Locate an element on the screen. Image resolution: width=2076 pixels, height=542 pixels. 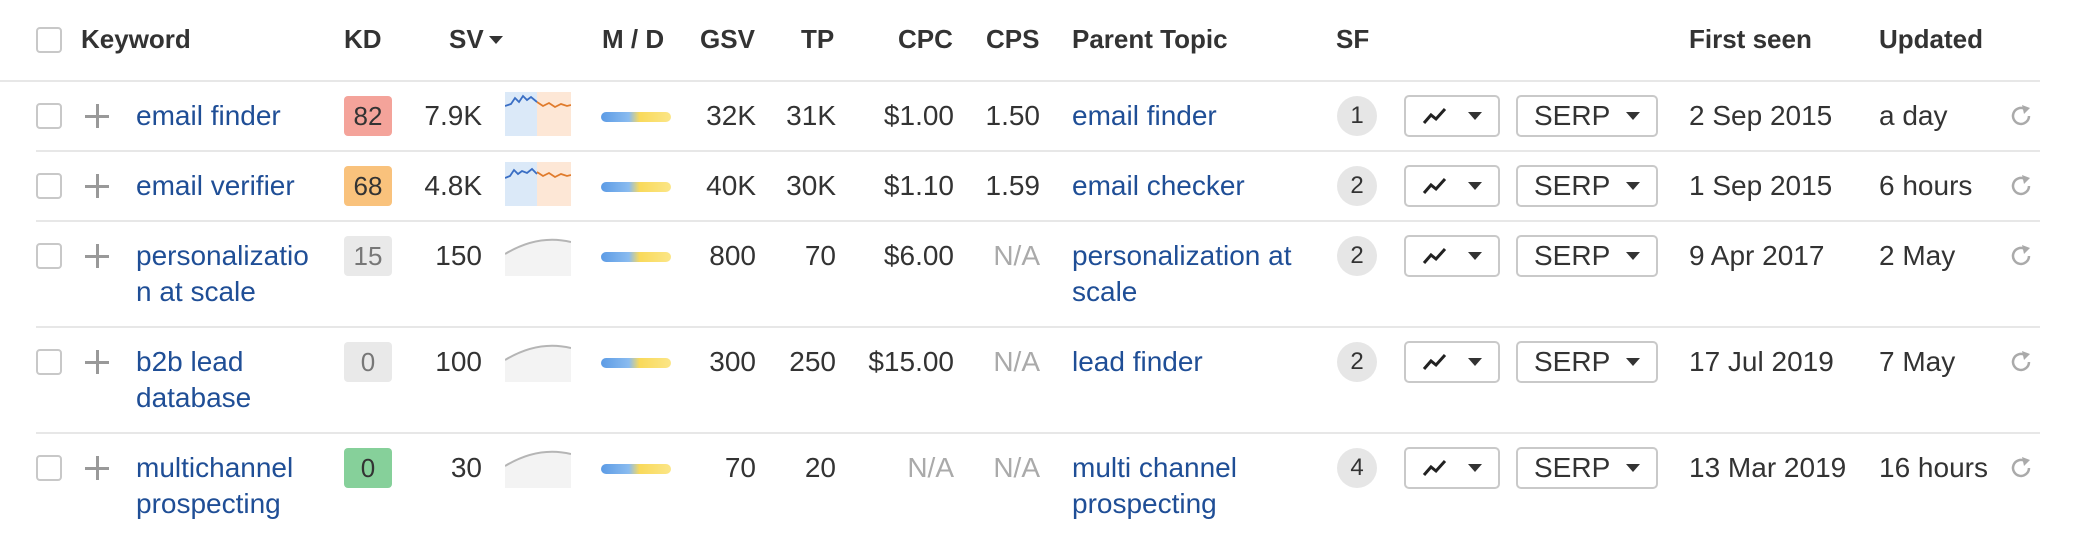
select-all-checkbox is located at coordinates (49, 40).